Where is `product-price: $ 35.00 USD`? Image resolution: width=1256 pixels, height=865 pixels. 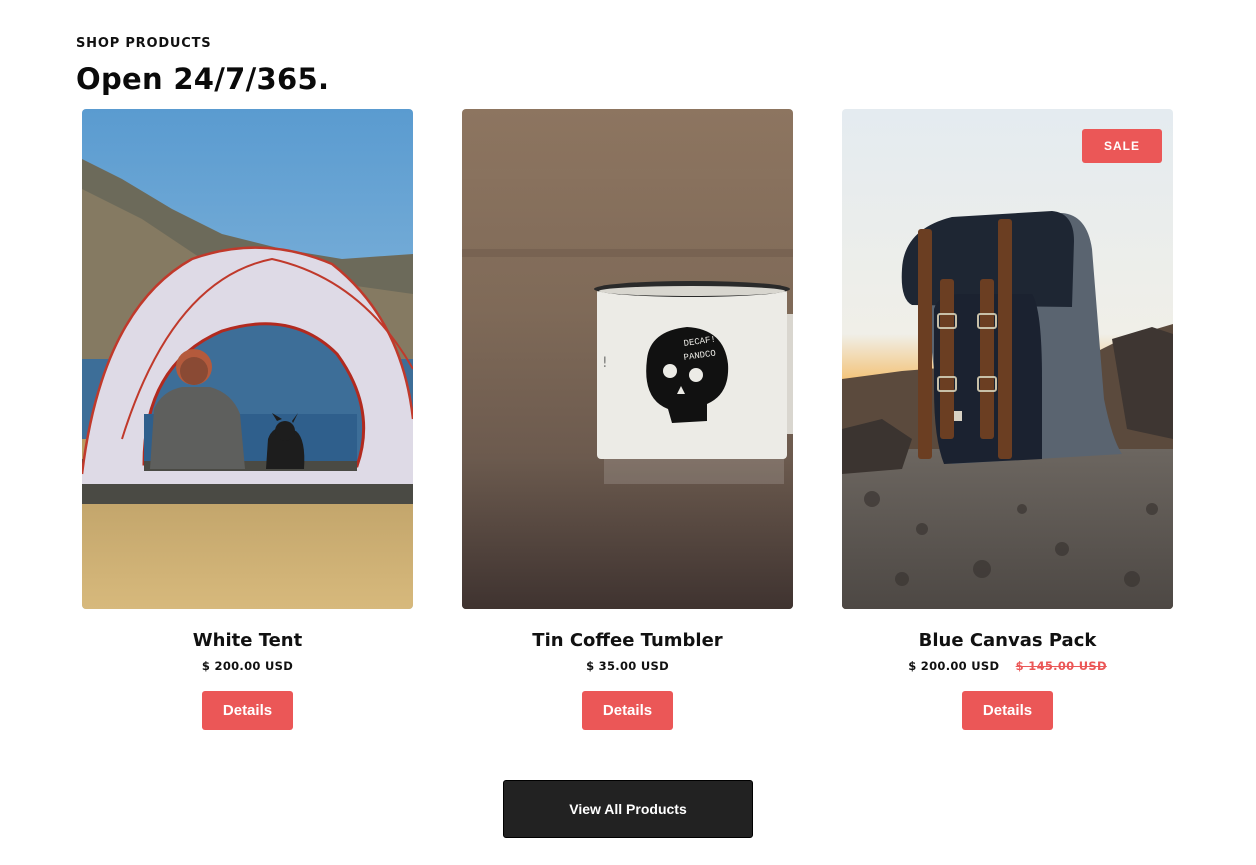 product-price: $ 35.00 USD is located at coordinates (627, 666).